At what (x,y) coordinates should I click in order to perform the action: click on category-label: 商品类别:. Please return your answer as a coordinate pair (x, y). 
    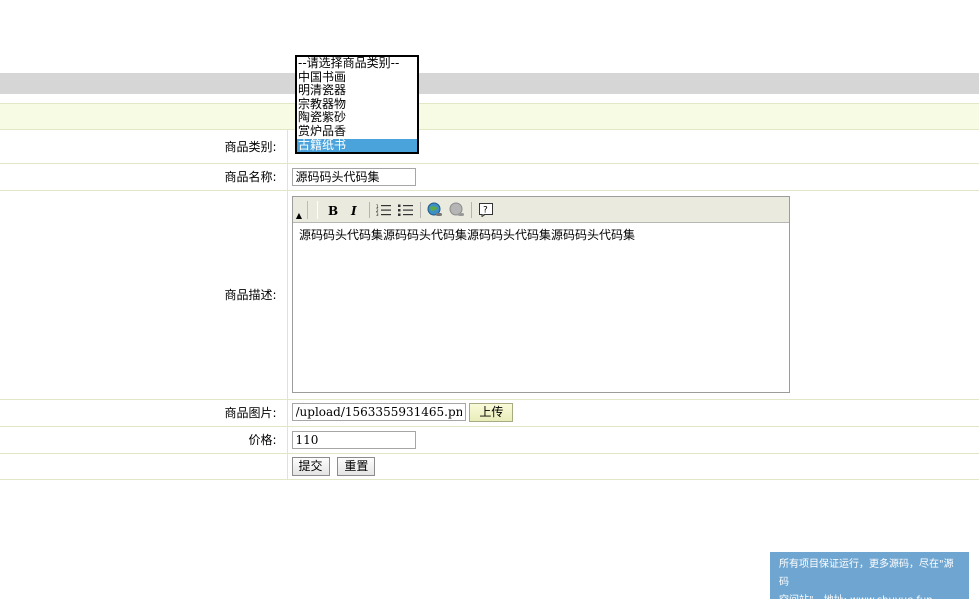
    Looking at the image, I should click on (144, 147).